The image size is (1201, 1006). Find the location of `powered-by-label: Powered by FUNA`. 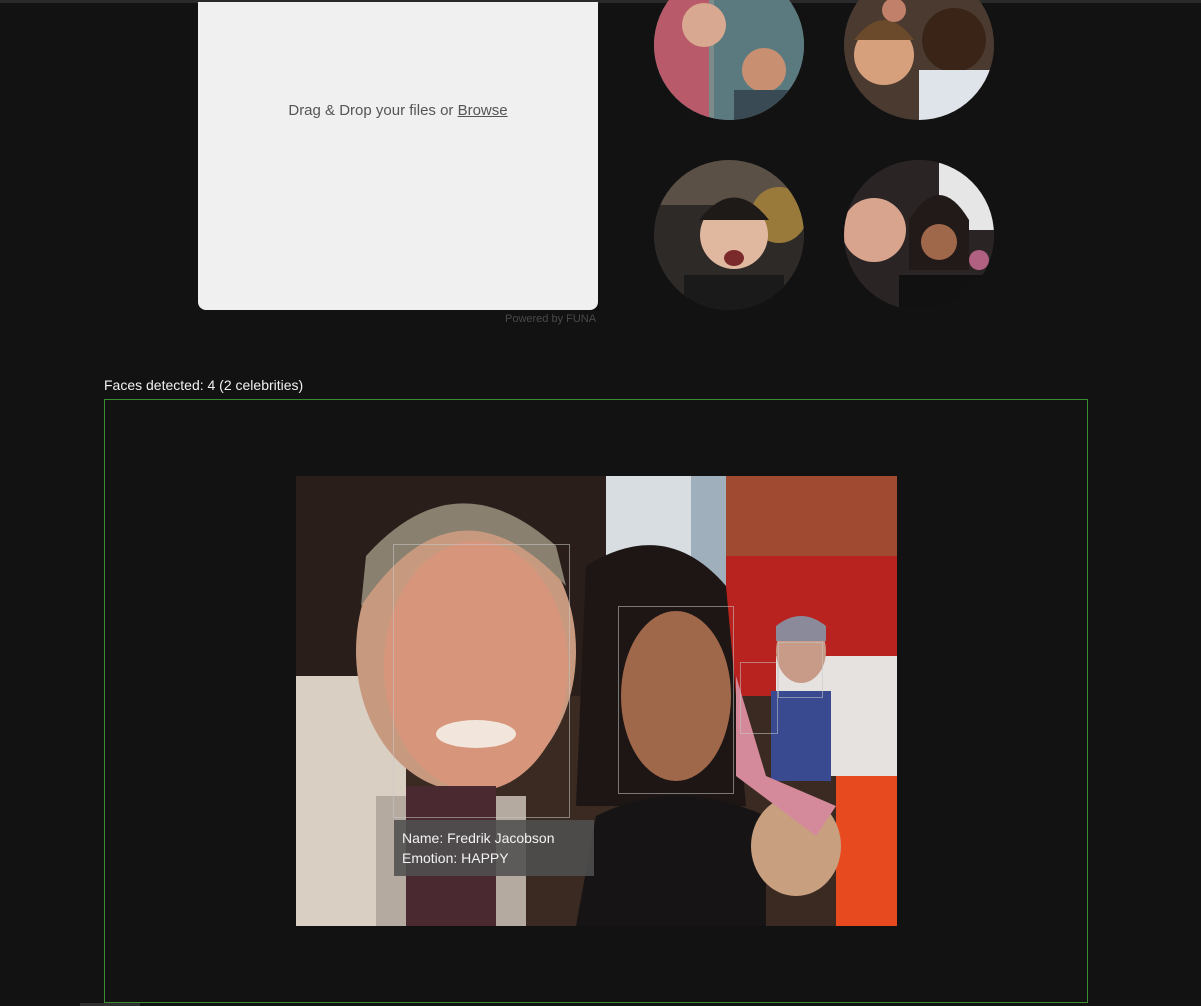

powered-by-label: Powered by FUNA is located at coordinates (551, 319).